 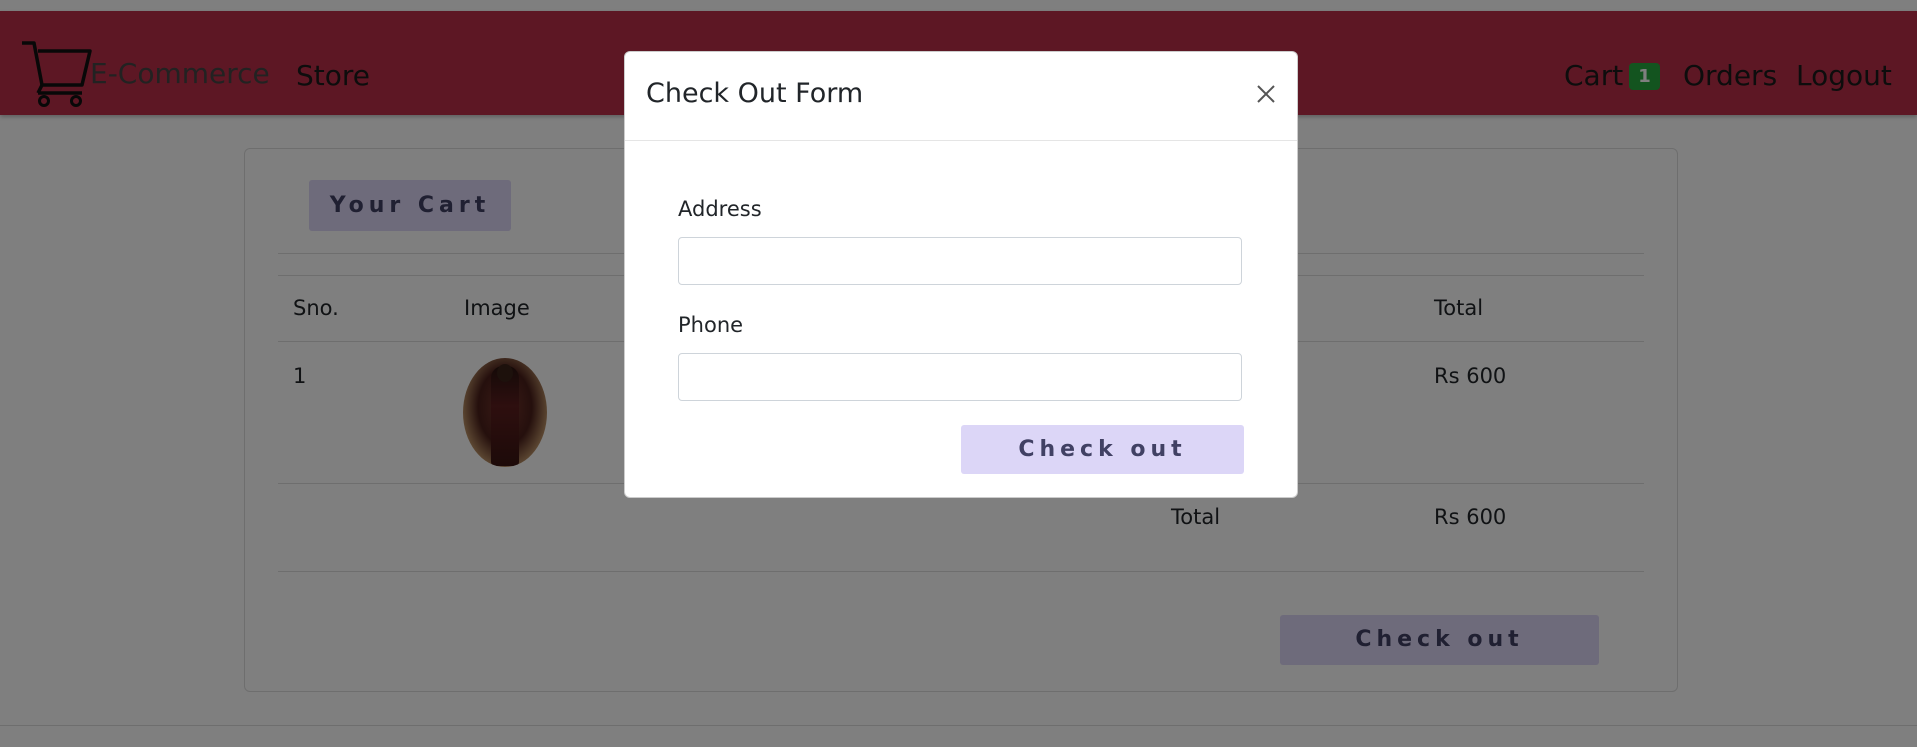 What do you see at coordinates (960, 261) in the screenshot?
I see `address-field` at bounding box center [960, 261].